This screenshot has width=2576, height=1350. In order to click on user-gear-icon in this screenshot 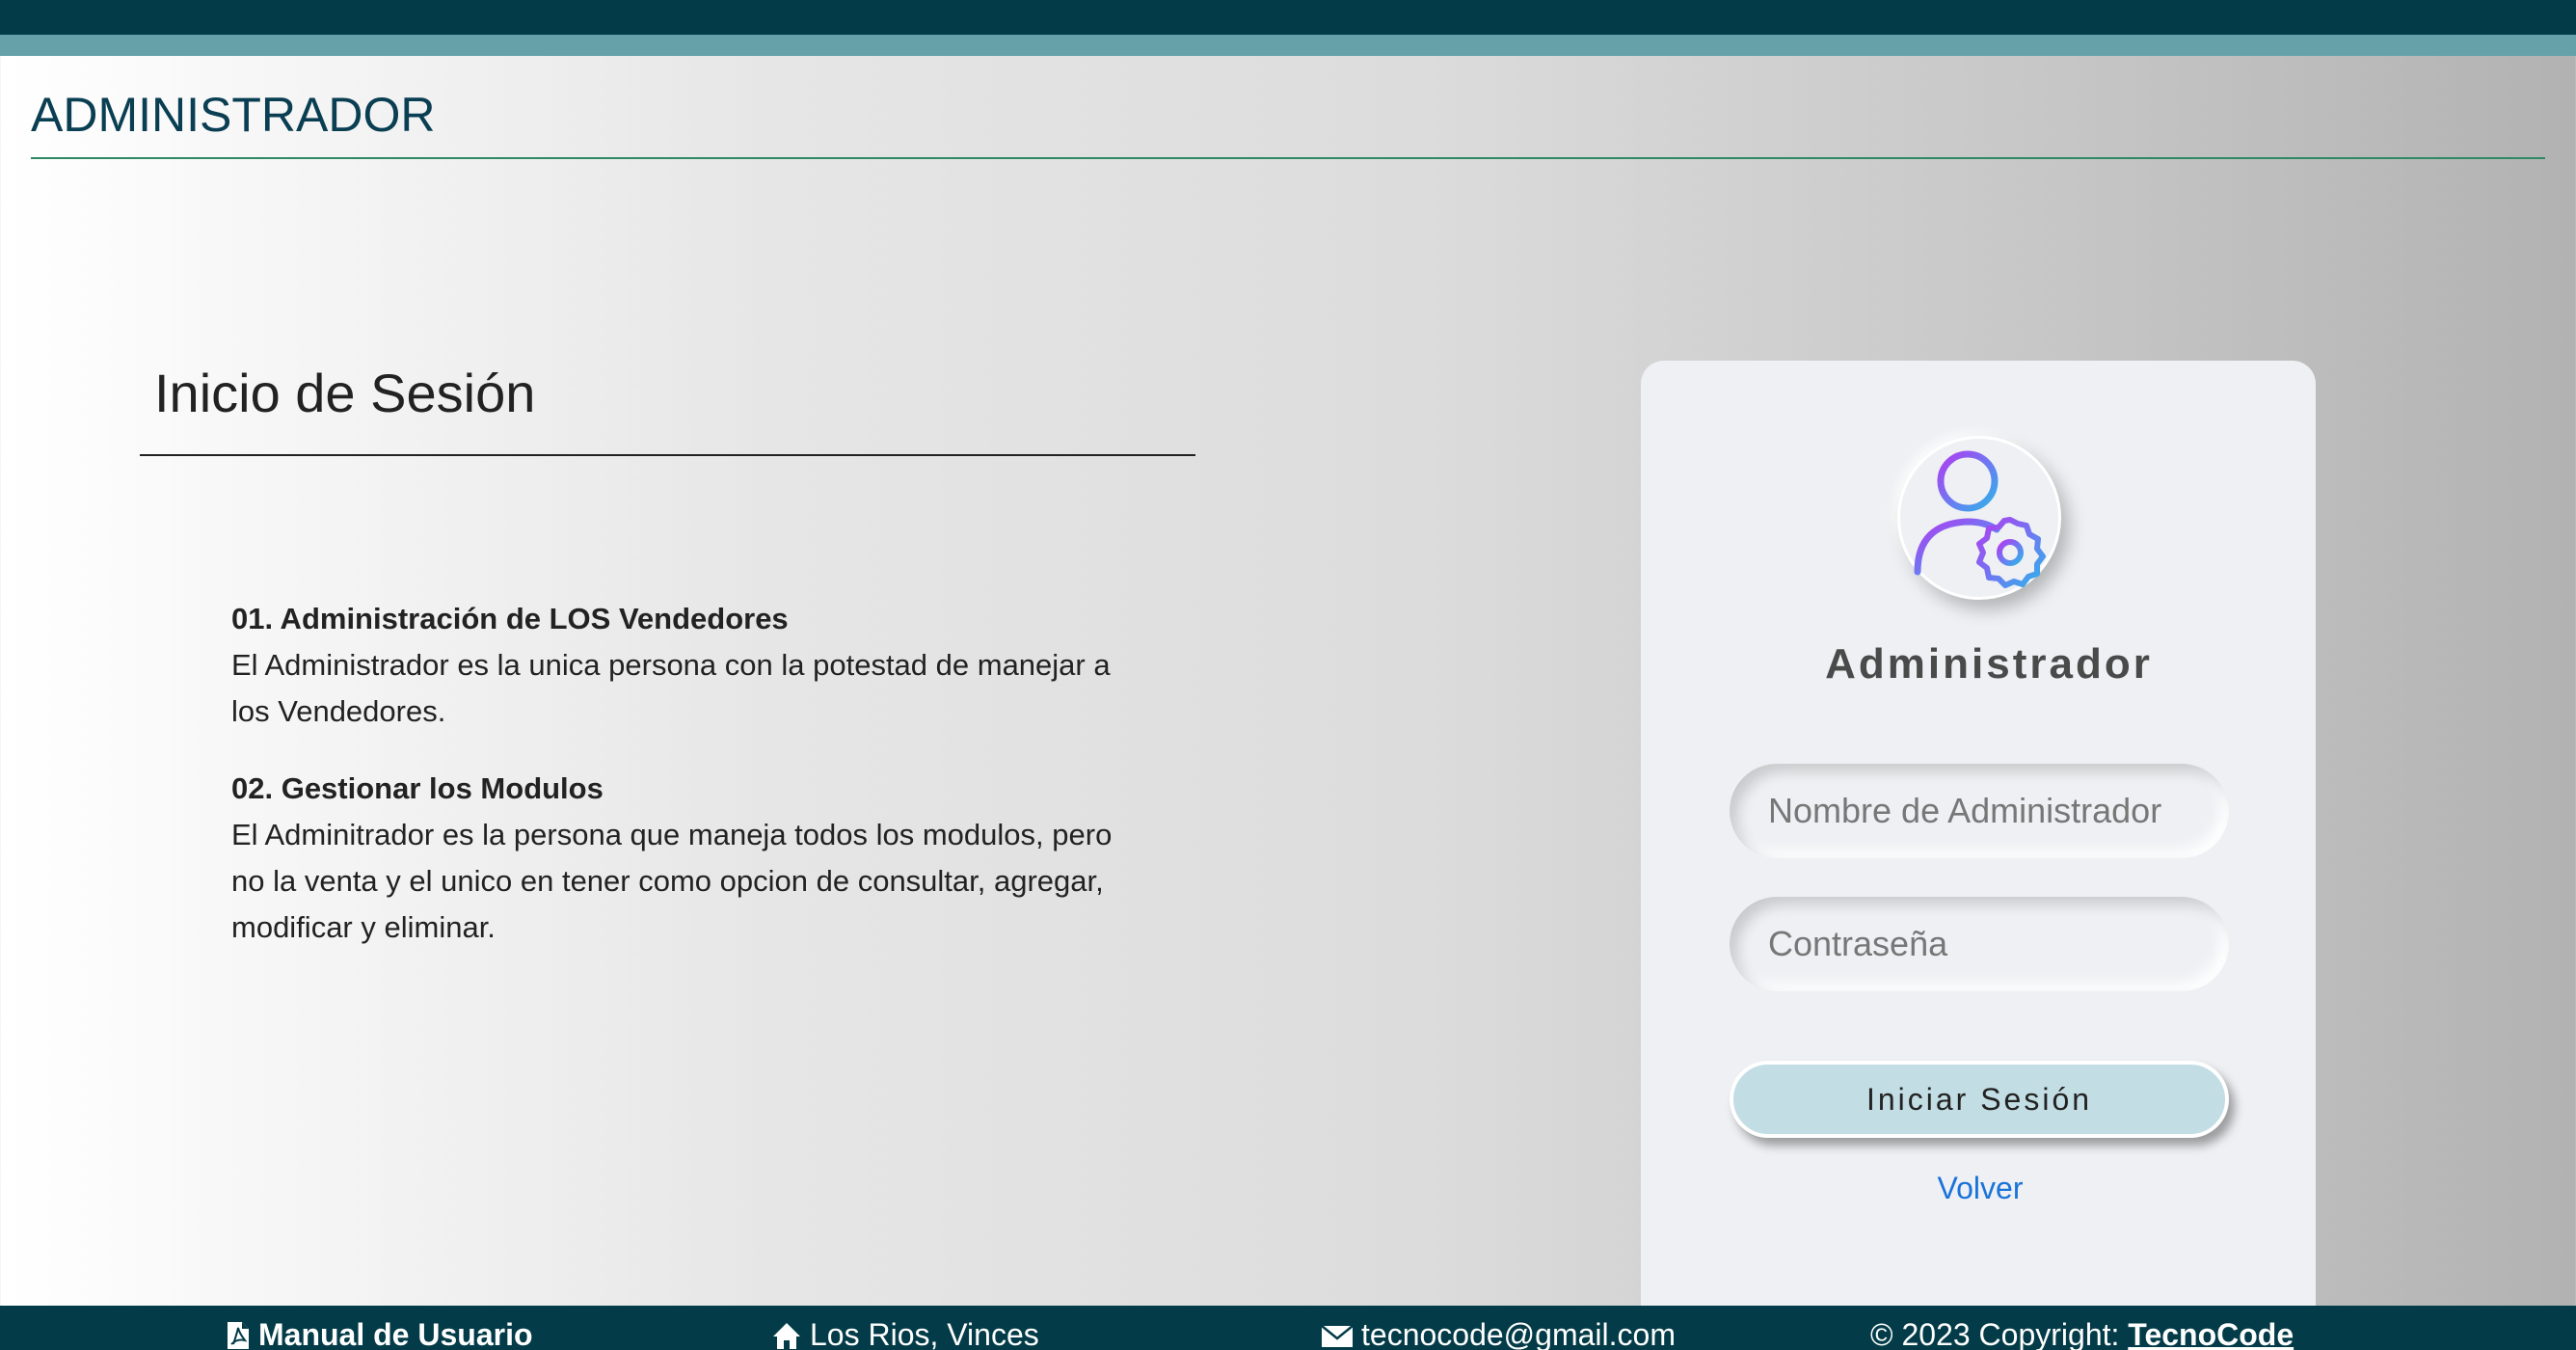, I will do `click(1980, 519)`.